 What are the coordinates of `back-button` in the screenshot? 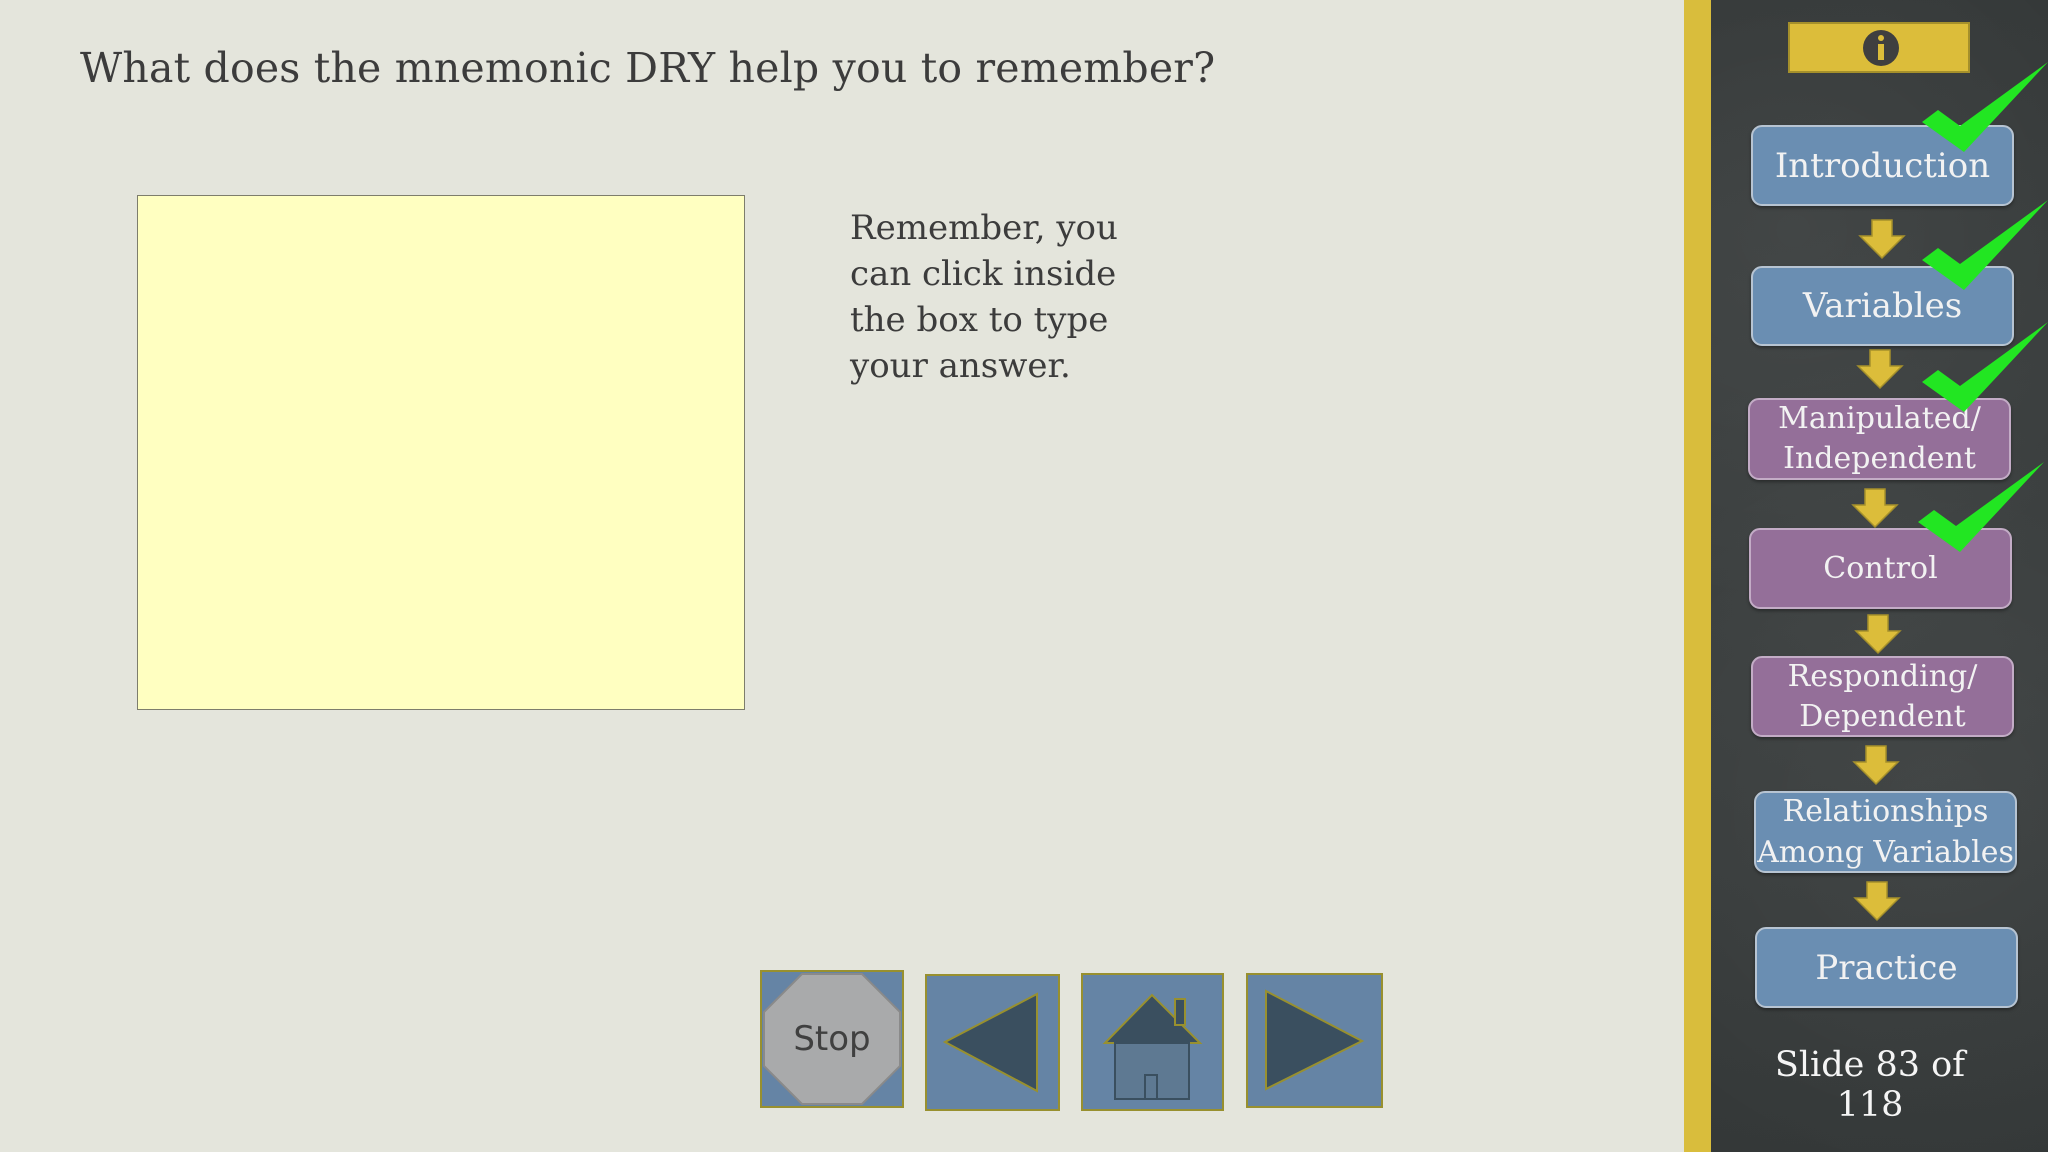 It's located at (992, 1042).